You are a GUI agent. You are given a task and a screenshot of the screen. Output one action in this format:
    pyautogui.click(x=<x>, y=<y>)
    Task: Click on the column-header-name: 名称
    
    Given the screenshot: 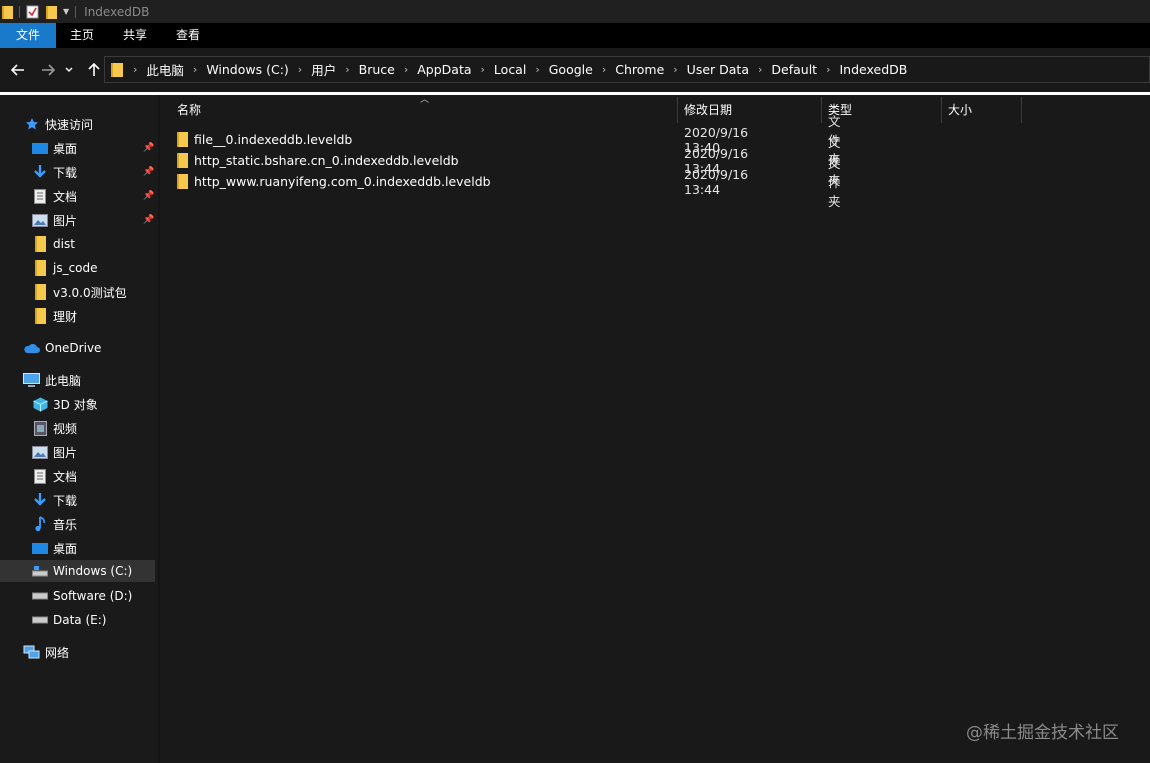 What is the action you would take?
    pyautogui.click(x=189, y=109)
    